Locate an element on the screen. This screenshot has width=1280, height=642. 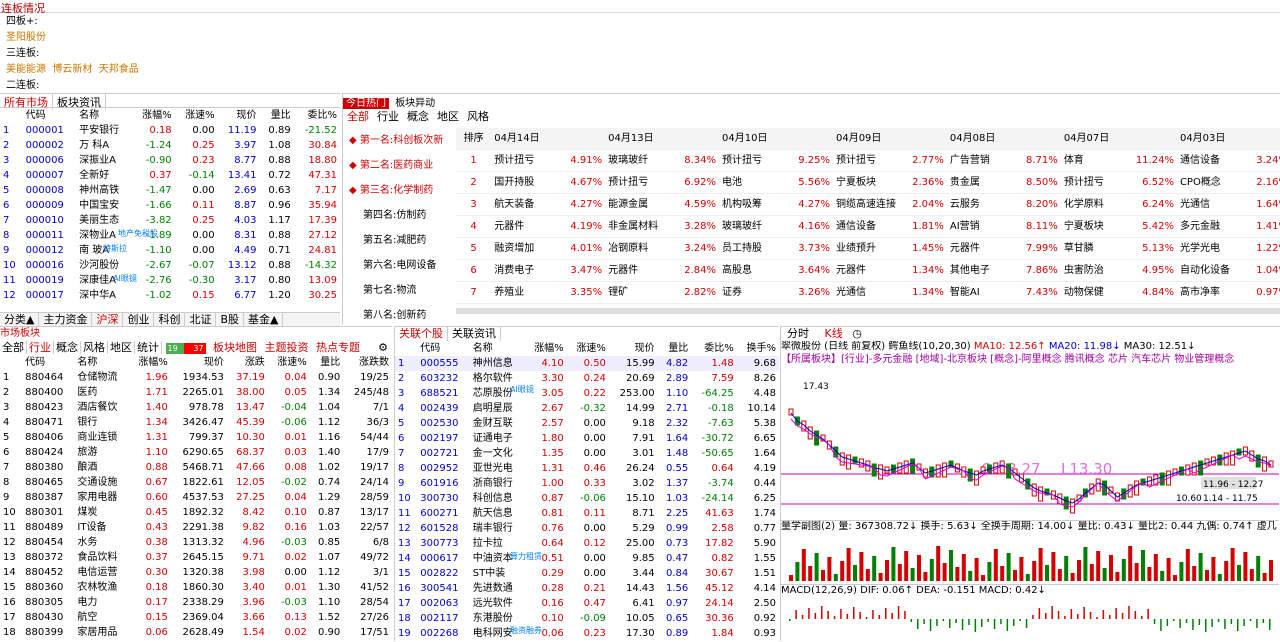
sector-row: 3 880423 酒店餐饮 1.40 978.78 13.47 -0.04 1.04 7/1 is located at coordinates (196, 407).